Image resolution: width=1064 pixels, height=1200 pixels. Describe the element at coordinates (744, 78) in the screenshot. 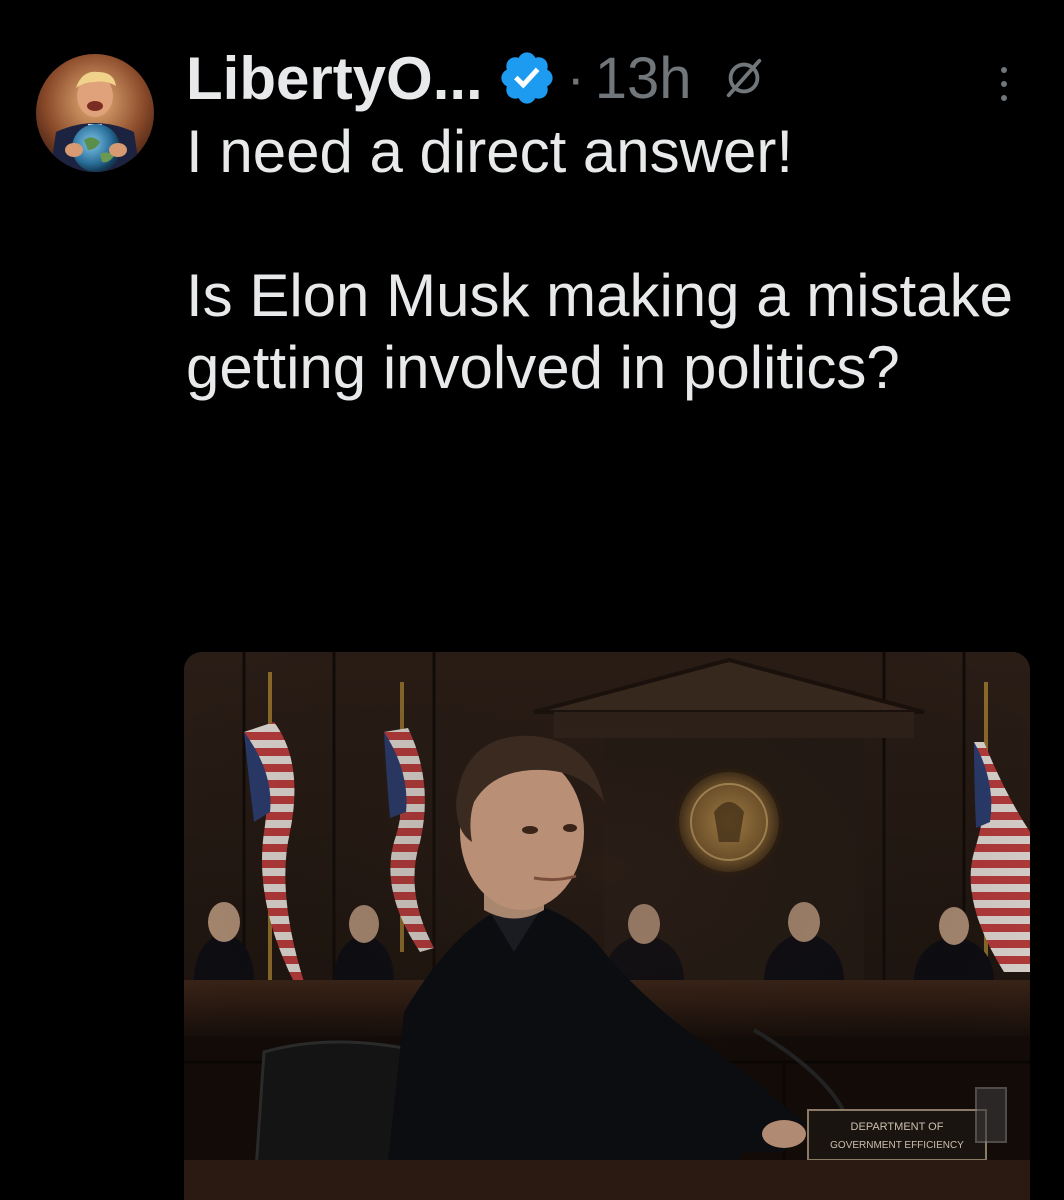

I see `grok-icon` at that location.